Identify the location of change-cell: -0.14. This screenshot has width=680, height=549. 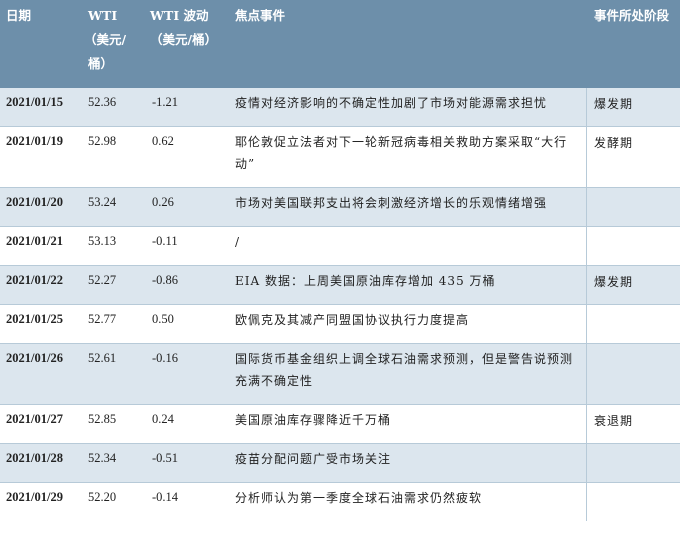
(165, 497).